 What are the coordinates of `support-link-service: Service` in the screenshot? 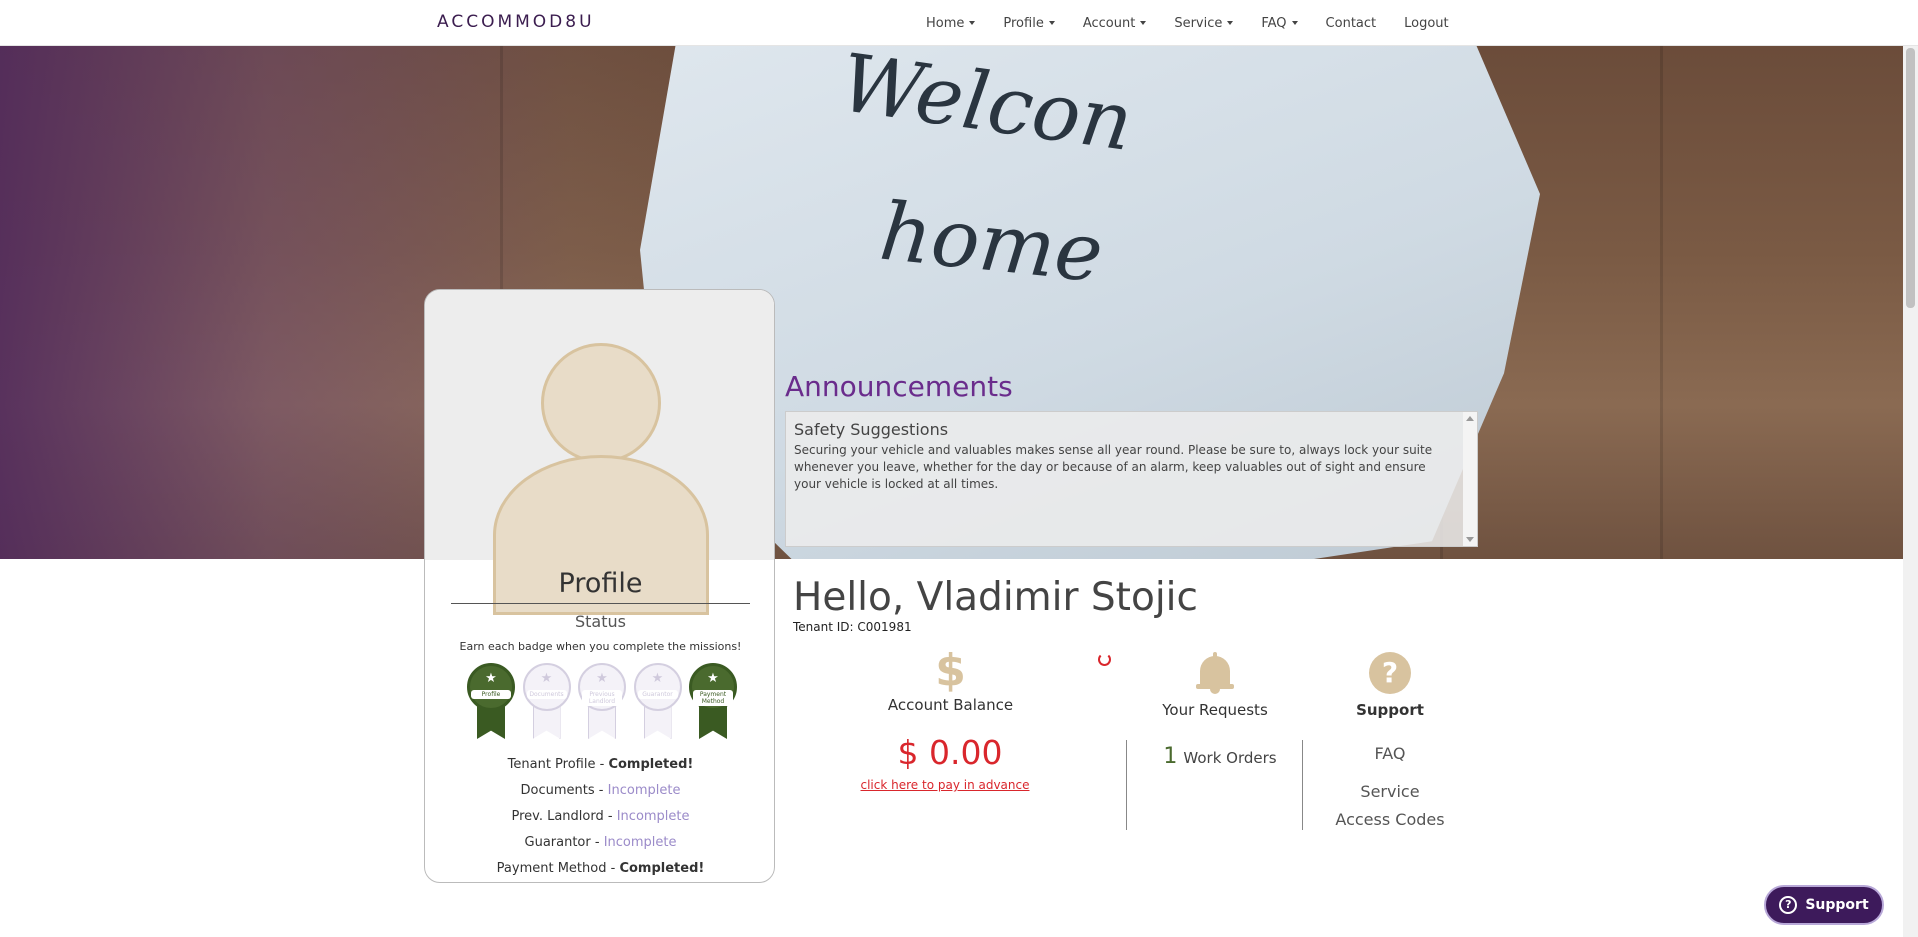 It's located at (1390, 791).